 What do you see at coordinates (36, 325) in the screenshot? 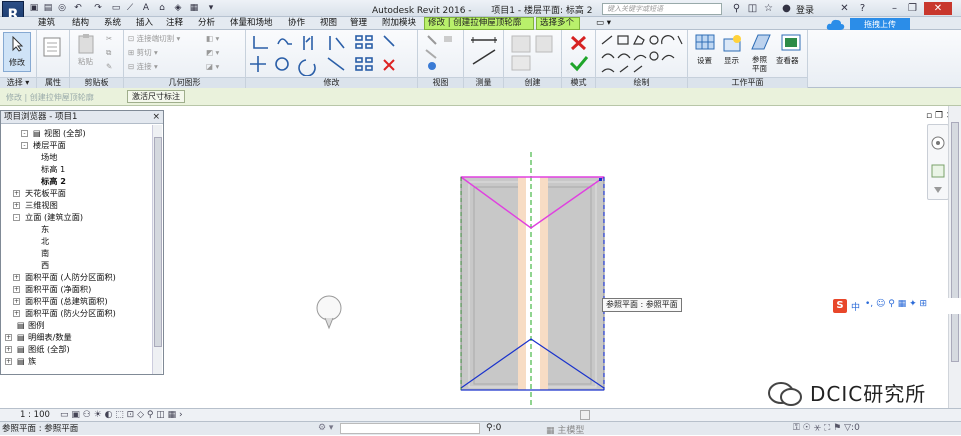
I see `tree-item: 图例` at bounding box center [36, 325].